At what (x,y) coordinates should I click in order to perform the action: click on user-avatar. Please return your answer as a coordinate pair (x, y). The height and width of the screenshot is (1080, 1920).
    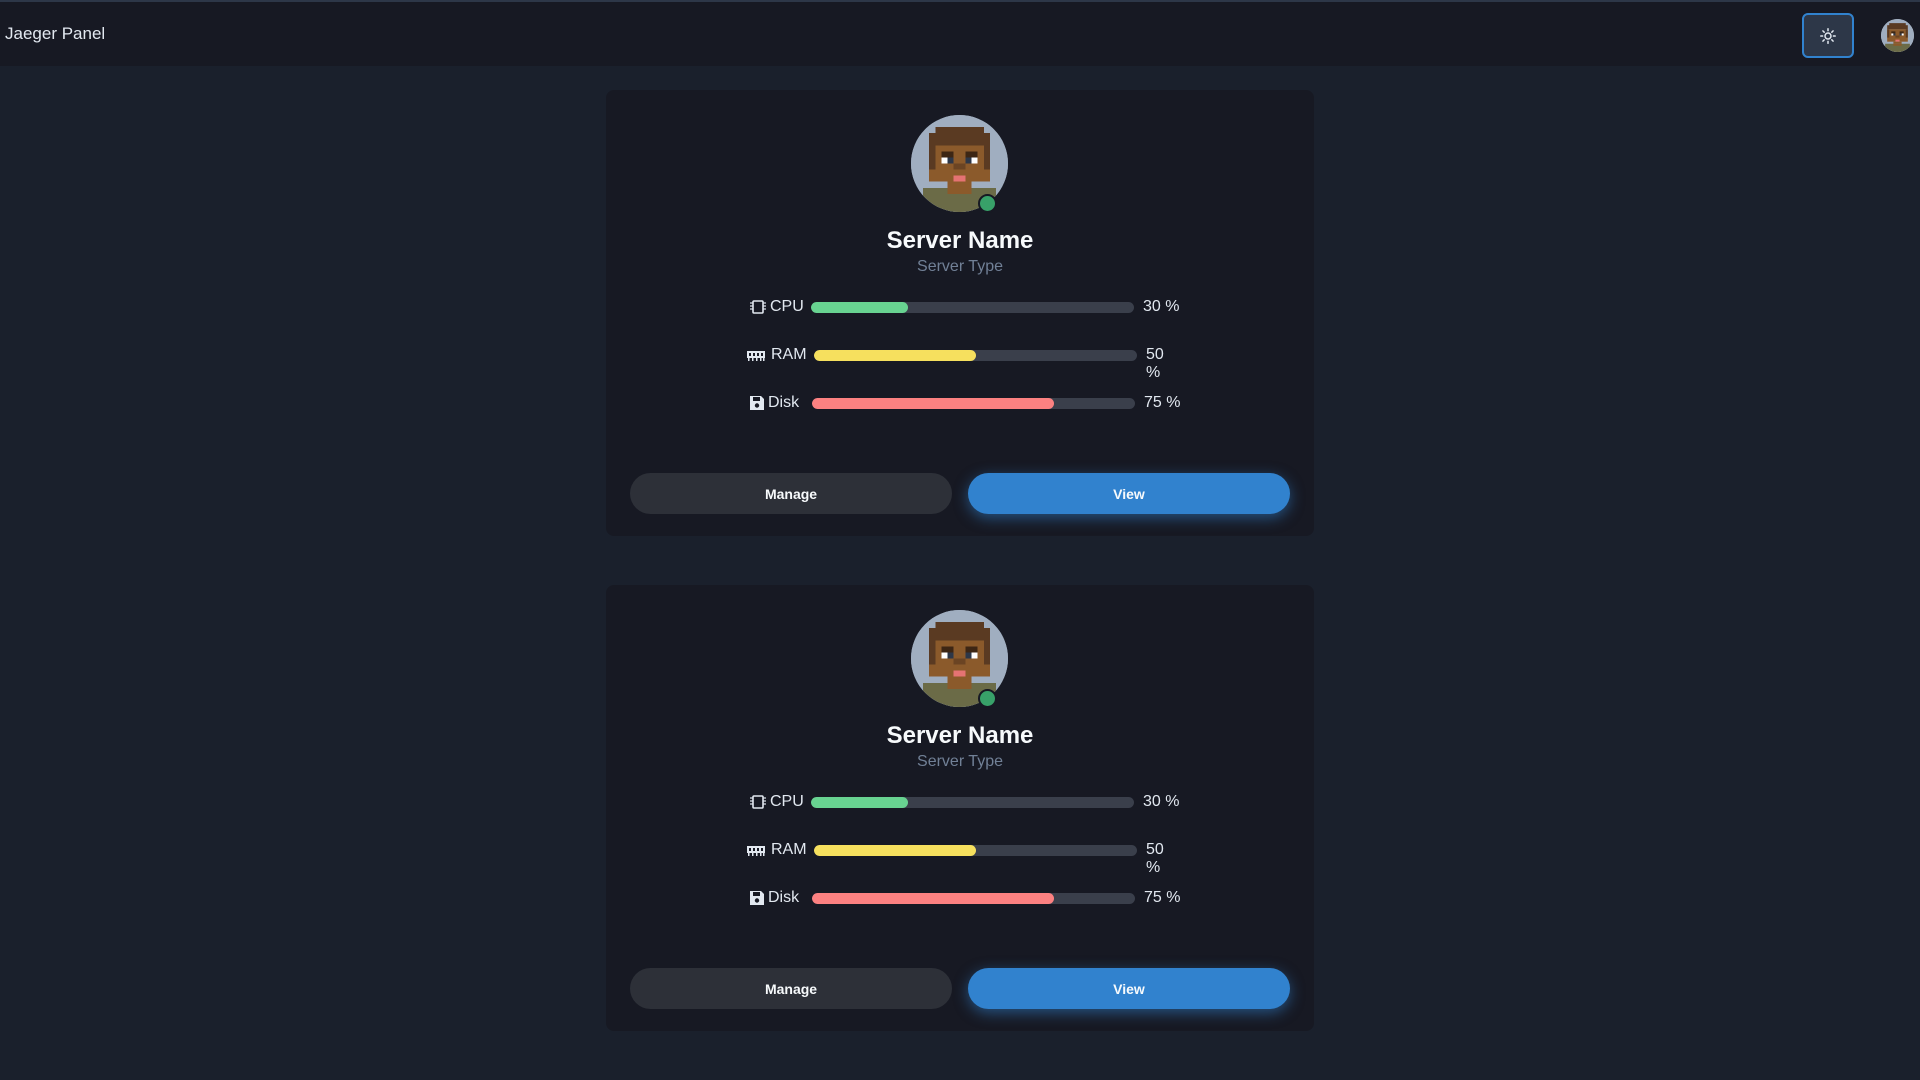
    Looking at the image, I should click on (1897, 35).